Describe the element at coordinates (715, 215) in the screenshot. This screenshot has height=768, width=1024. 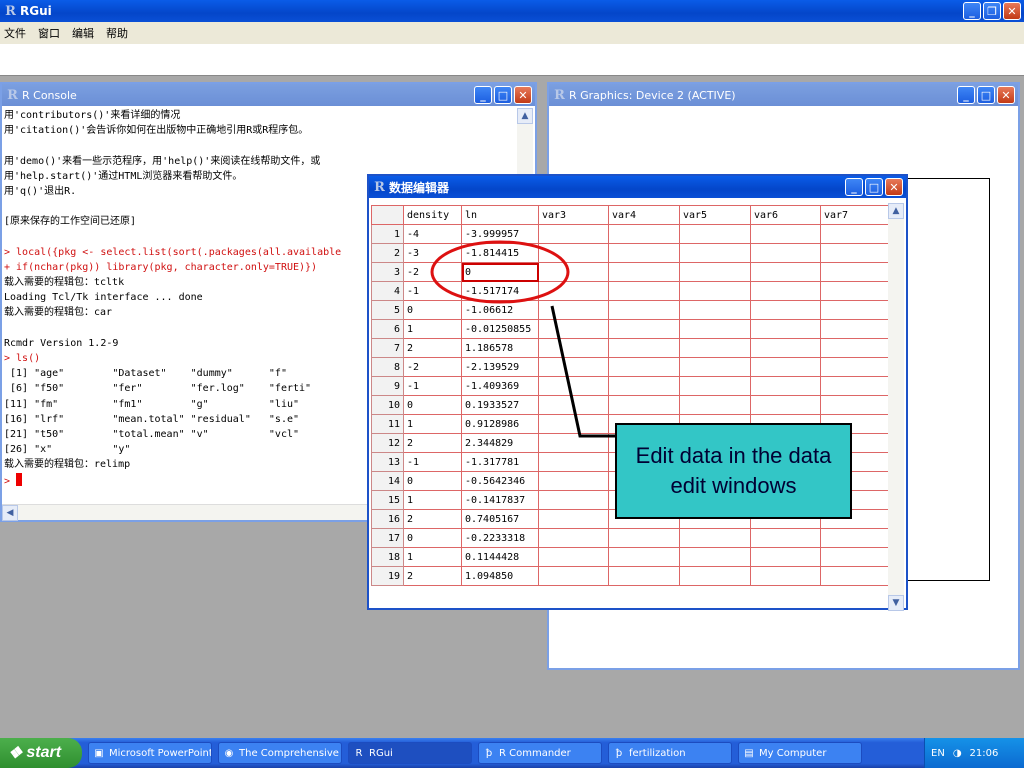
I see `column-header: var5` at that location.